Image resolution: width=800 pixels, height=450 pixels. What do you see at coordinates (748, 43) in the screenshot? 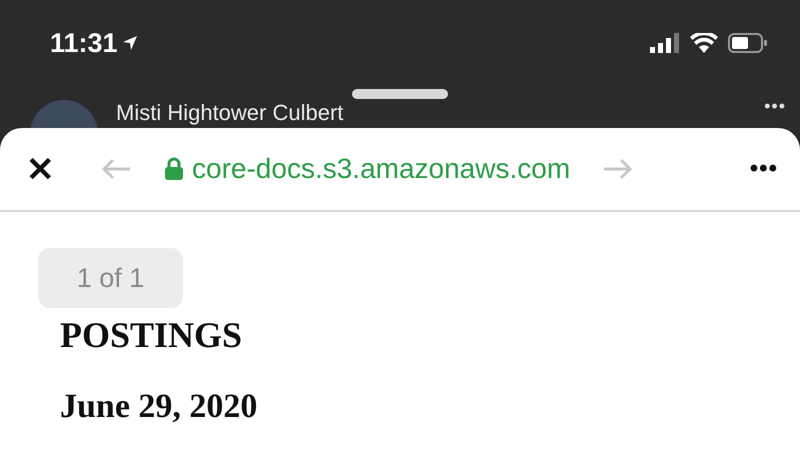
I see `battery-icon` at bounding box center [748, 43].